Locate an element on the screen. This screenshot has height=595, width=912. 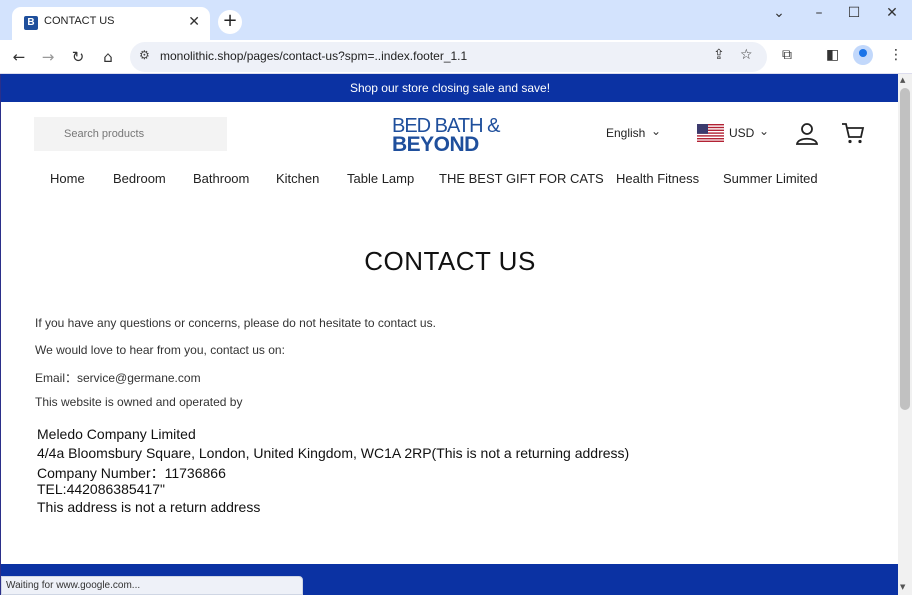
company-phone: TEL:442086385417" is located at coordinates (101, 489).